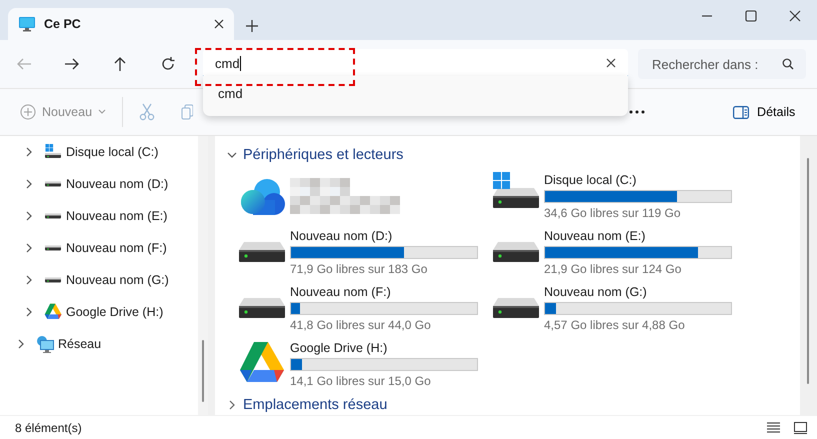 This screenshot has width=817, height=439. Describe the element at coordinates (722, 64) in the screenshot. I see `search-field: Rechercher dans :` at that location.